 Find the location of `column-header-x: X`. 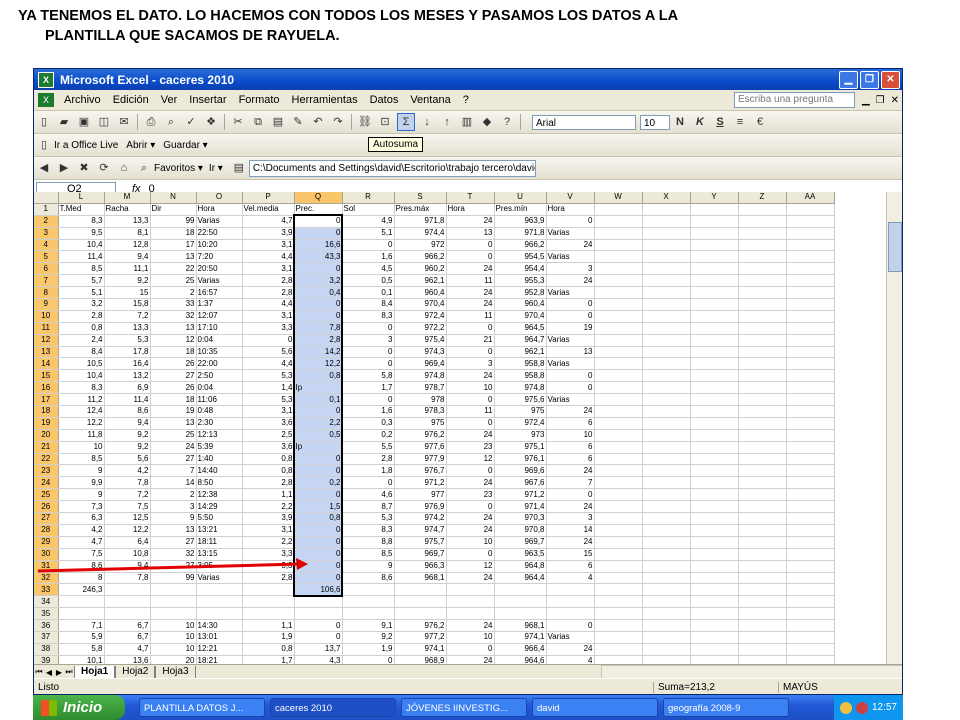

column-header-x: X is located at coordinates (666, 198).